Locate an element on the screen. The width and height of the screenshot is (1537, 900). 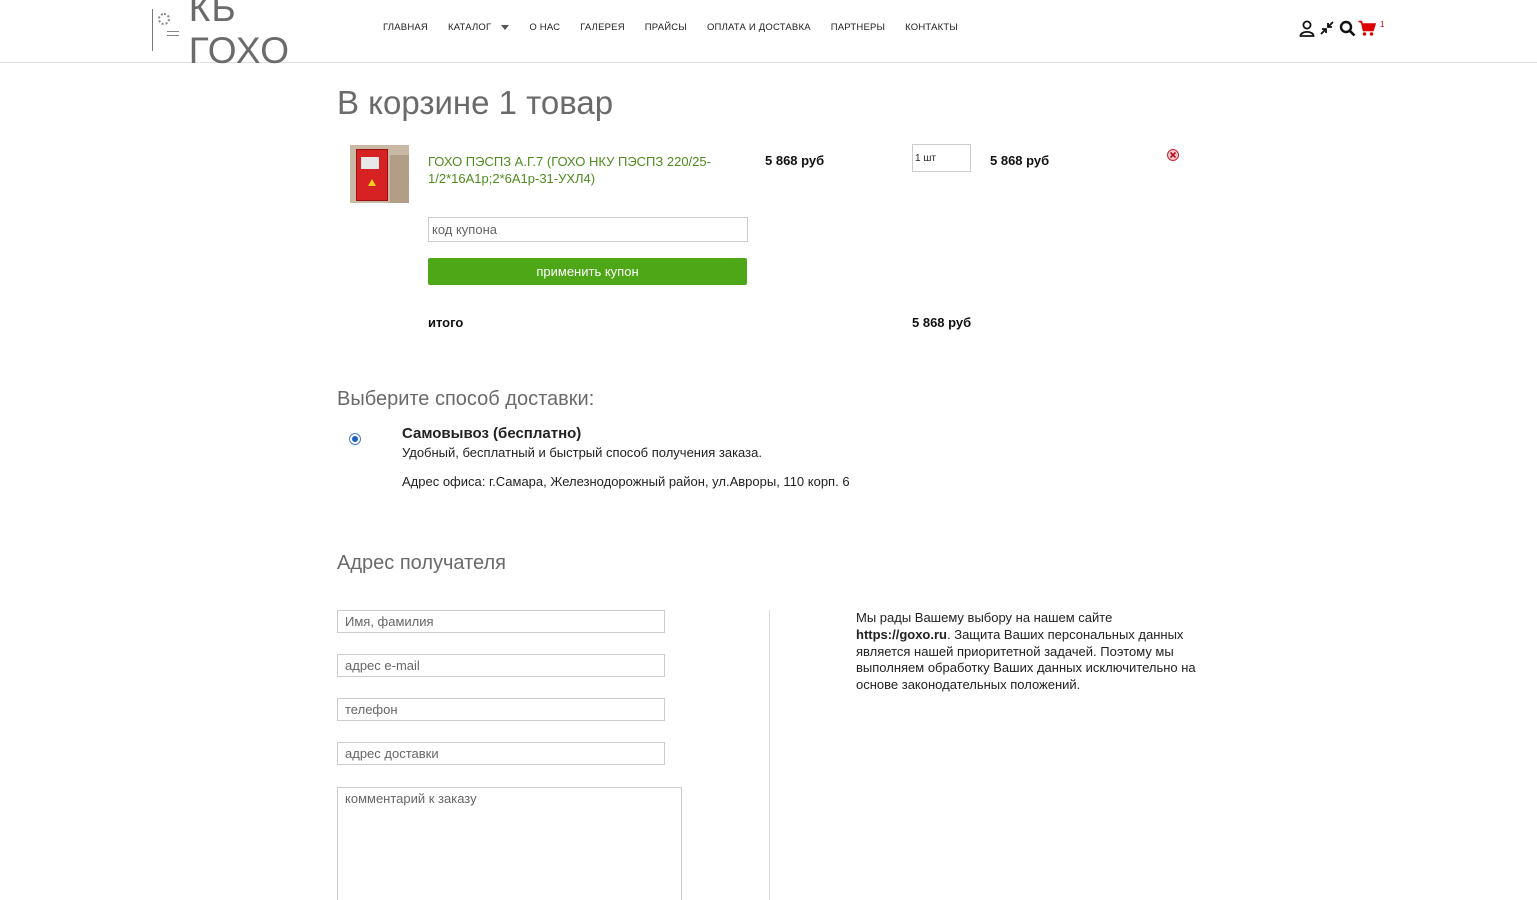
delivery-pickup-radio is located at coordinates (355, 439).